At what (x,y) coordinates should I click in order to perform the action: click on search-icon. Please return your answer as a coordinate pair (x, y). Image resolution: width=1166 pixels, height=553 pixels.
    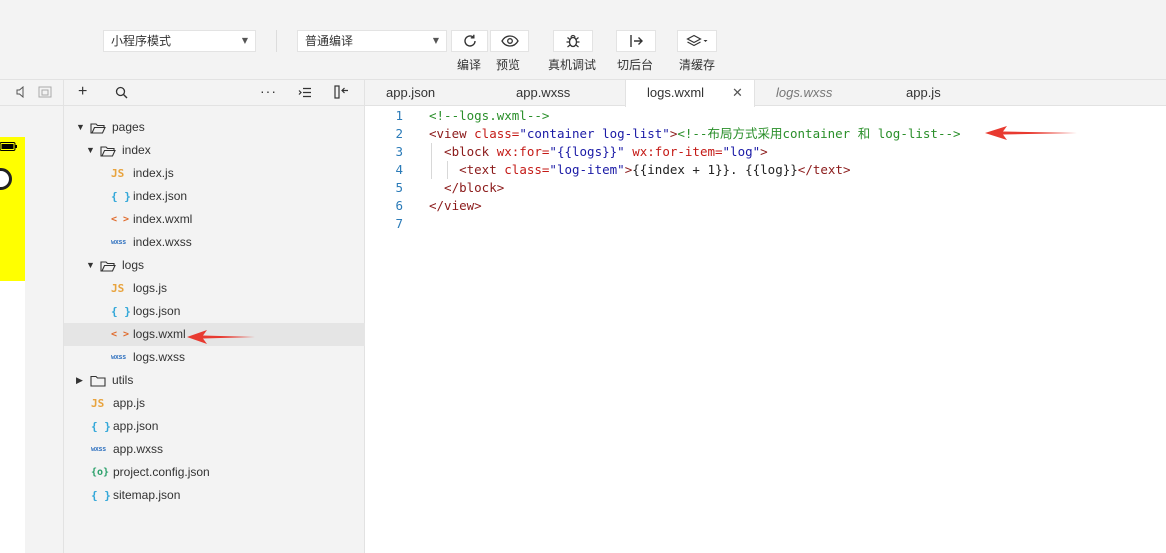
    Looking at the image, I should click on (121, 92).